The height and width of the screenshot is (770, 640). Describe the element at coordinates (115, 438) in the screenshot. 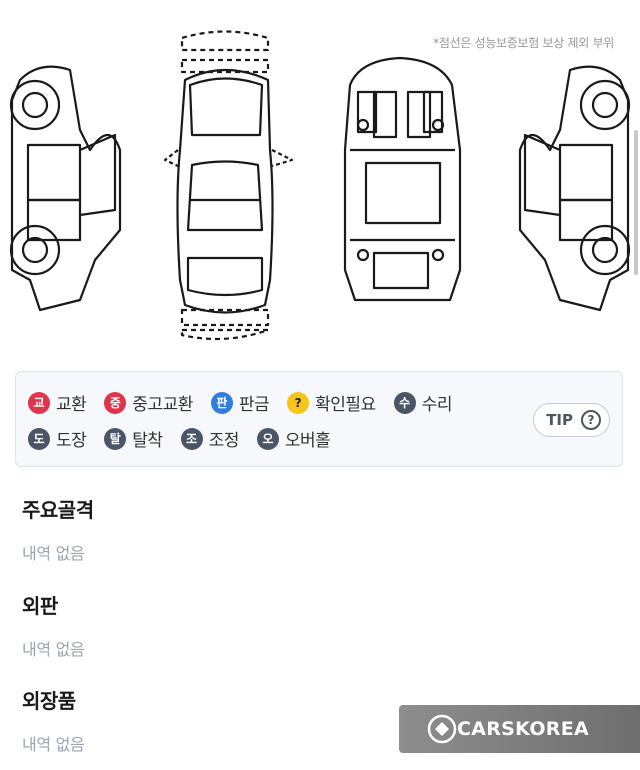

I see `detach-badge-icon: 탈` at that location.